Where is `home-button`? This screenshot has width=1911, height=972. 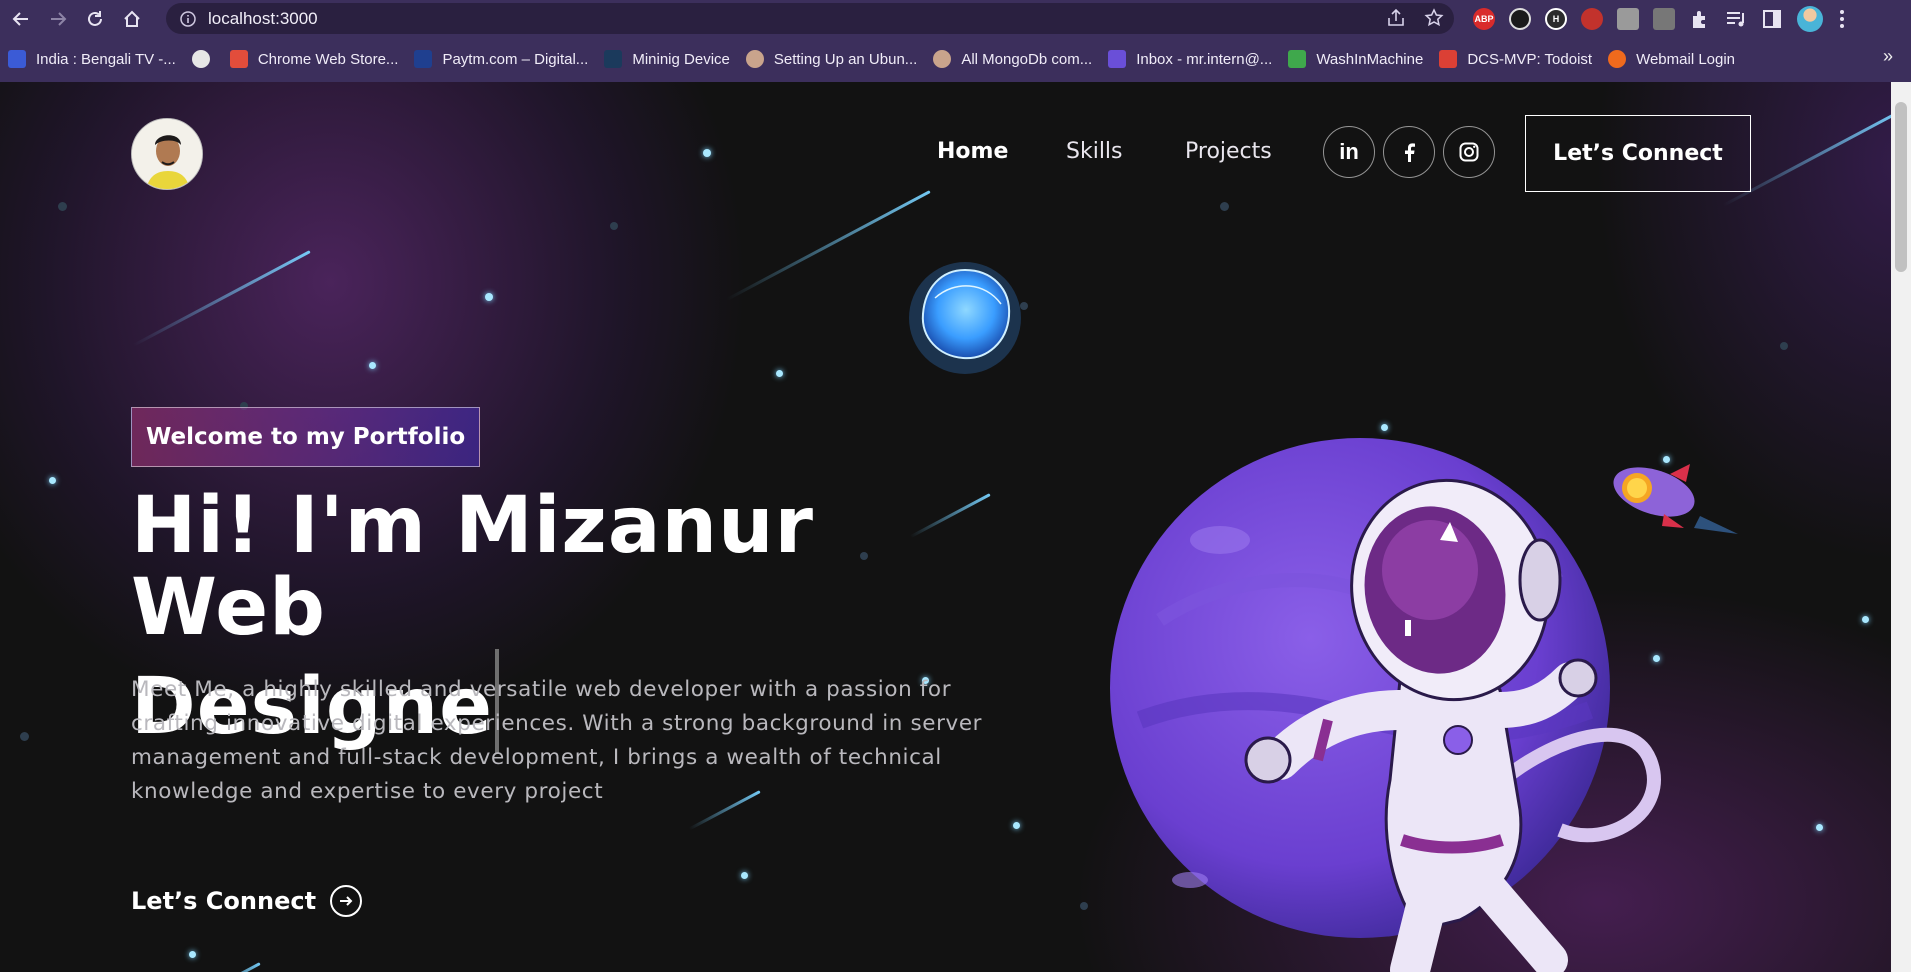 home-button is located at coordinates (132, 19).